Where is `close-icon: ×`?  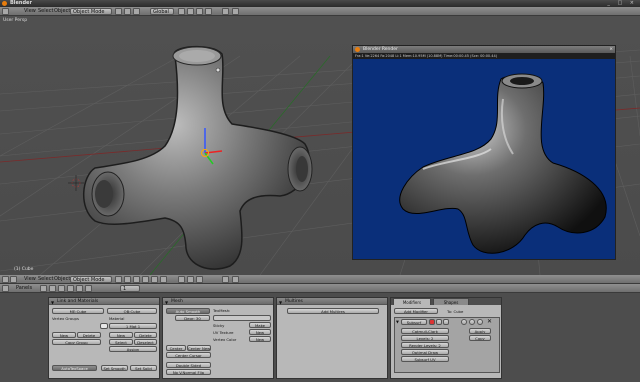 close-icon: × is located at coordinates (611, 49).